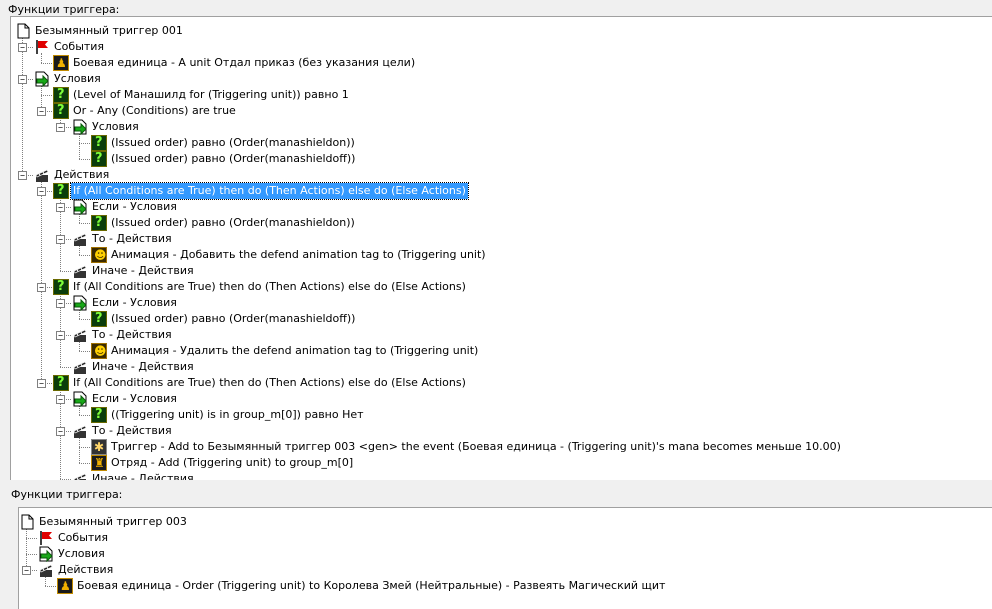 This screenshot has height=609, width=992. Describe the element at coordinates (505, 538) in the screenshot. I see `tree-node: События` at that location.